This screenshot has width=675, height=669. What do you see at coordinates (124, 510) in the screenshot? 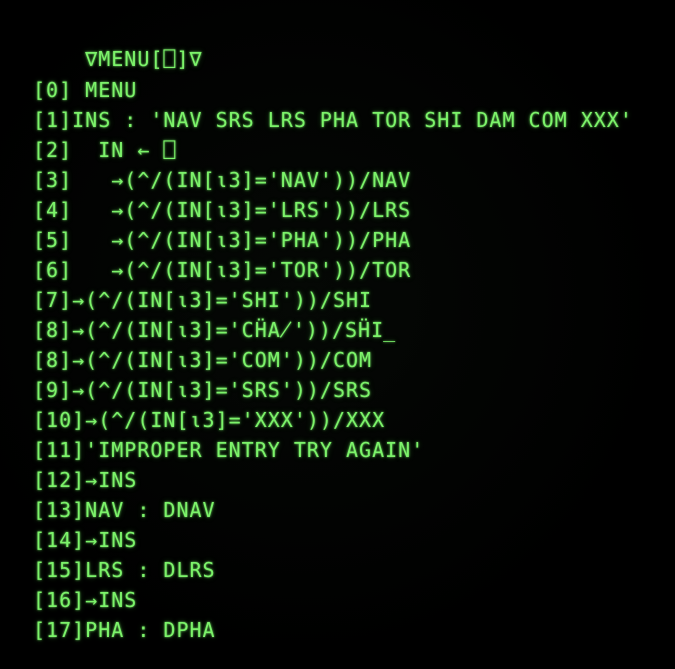
I see `code-line-13: [13]NAV : DNAV` at bounding box center [124, 510].